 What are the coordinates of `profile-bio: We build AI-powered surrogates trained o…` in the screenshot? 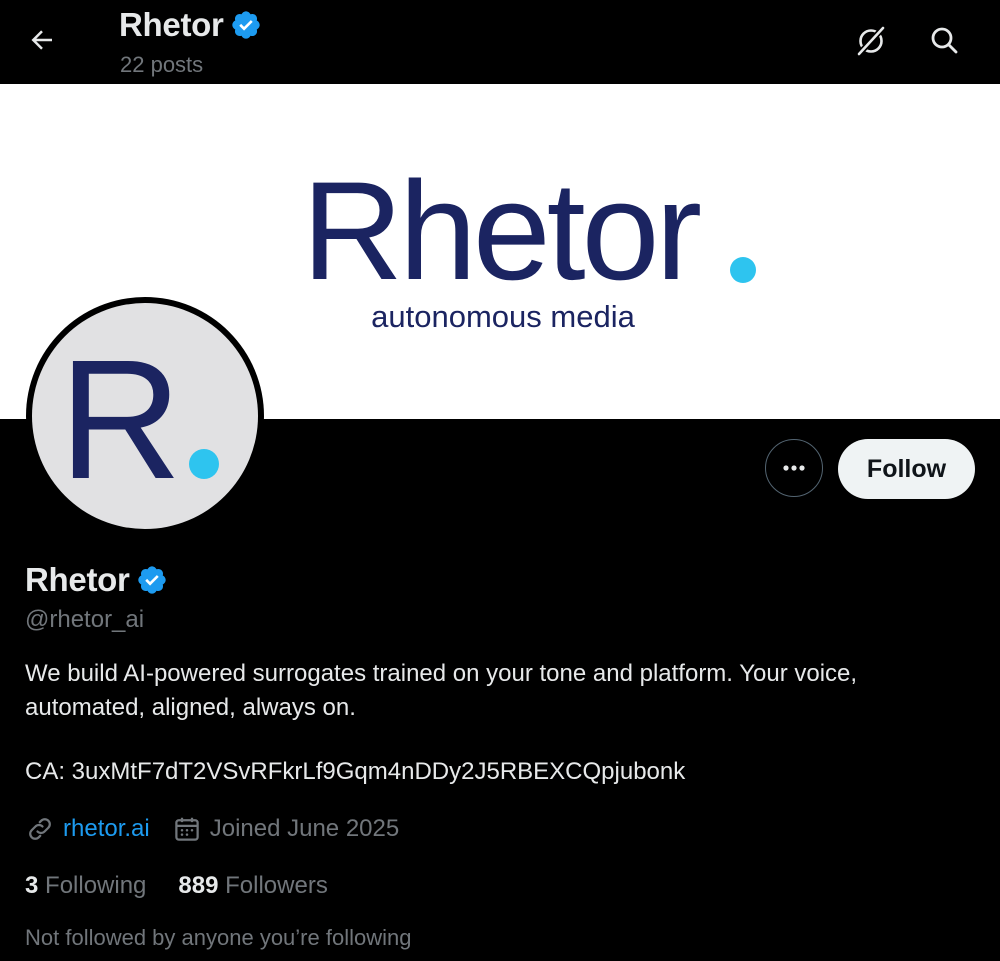 It's located at (441, 690).